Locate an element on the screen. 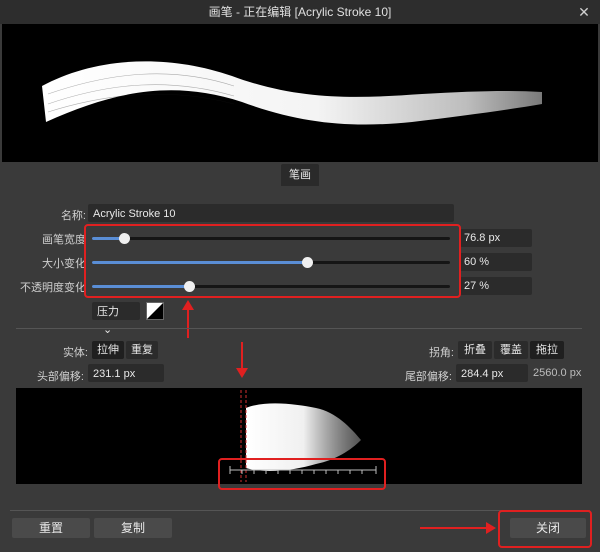 Image resolution: width=600 pixels, height=552 pixels. head-offset-field: 231.1 px is located at coordinates (126, 373).